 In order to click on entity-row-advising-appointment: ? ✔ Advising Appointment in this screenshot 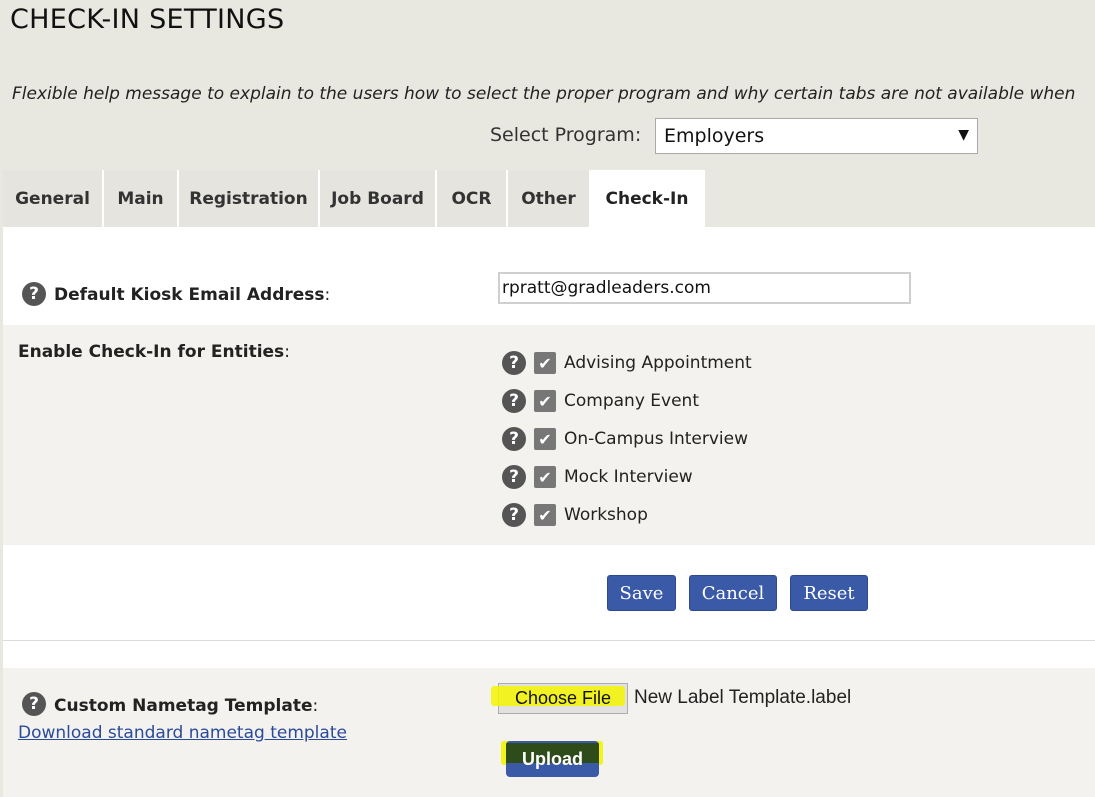, I will do `click(627, 363)`.